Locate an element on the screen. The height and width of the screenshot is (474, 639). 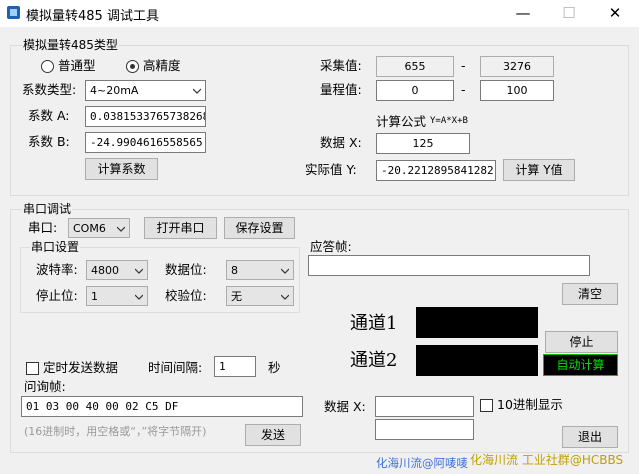
baud-select: 4800 is located at coordinates (117, 270).